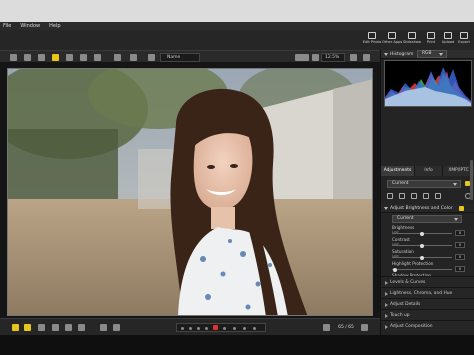  I want to click on section-label: Touch up, so click(400, 315).